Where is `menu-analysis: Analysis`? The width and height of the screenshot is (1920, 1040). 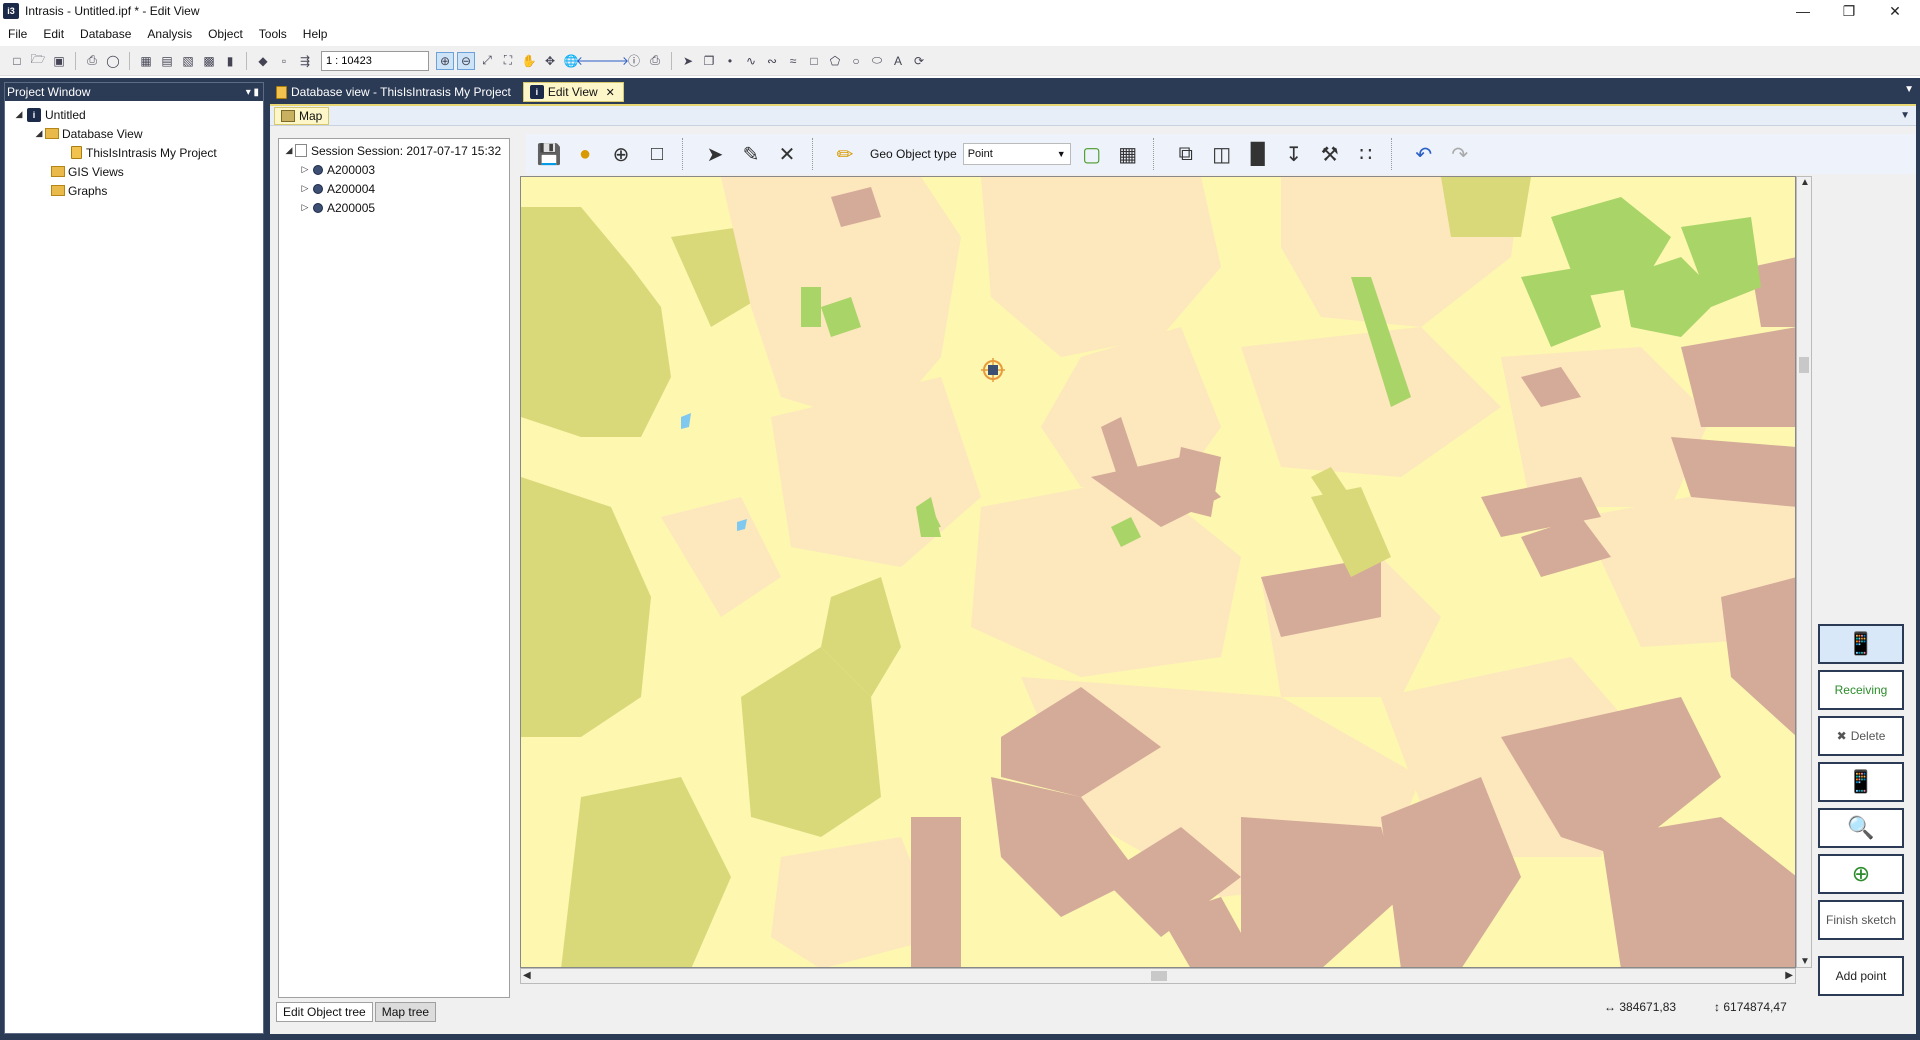
menu-analysis: Analysis is located at coordinates (169, 34).